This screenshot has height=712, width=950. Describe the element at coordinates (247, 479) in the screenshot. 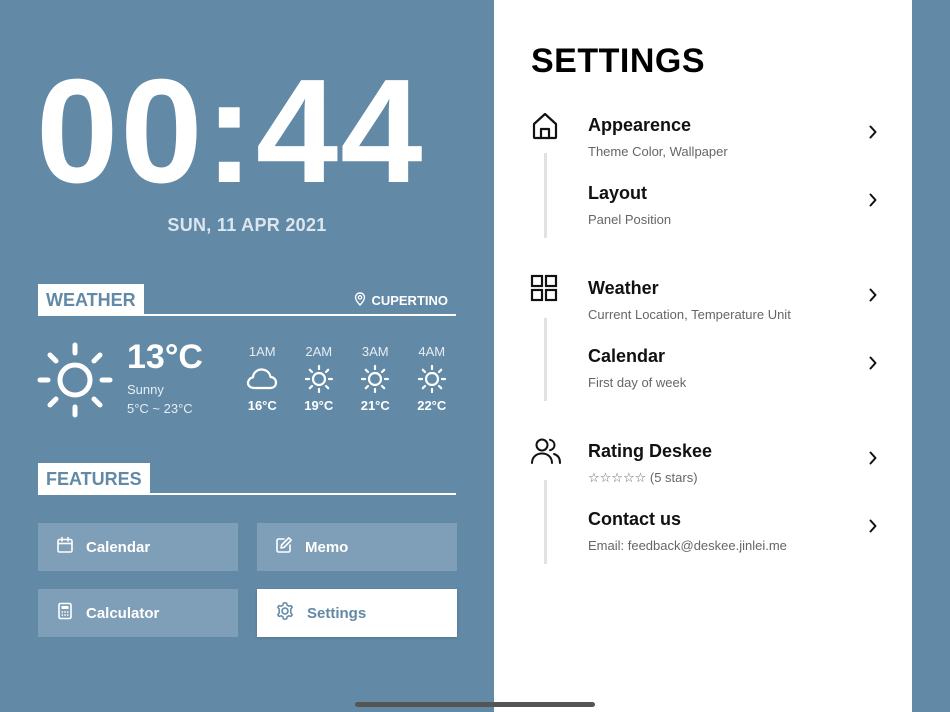

I see `features-section-header: FEATURES` at that location.